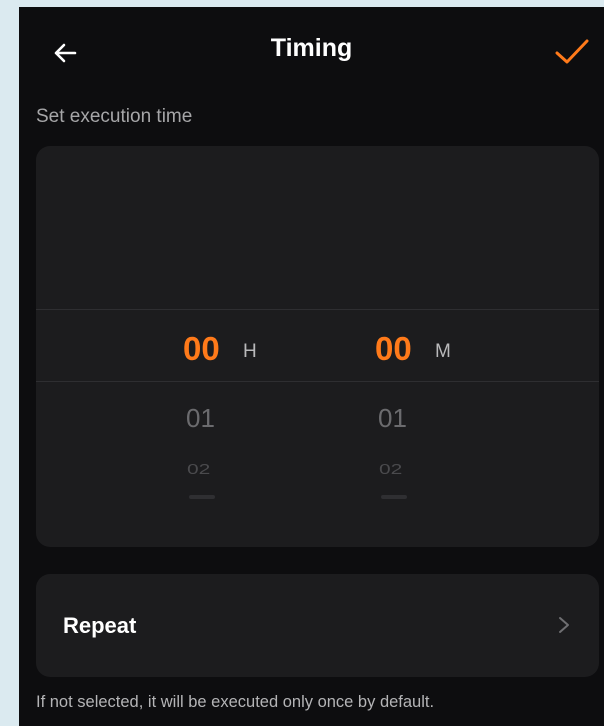 This screenshot has height=726, width=604. Describe the element at coordinates (317, 625) in the screenshot. I see `repeat-row: Repeat` at that location.